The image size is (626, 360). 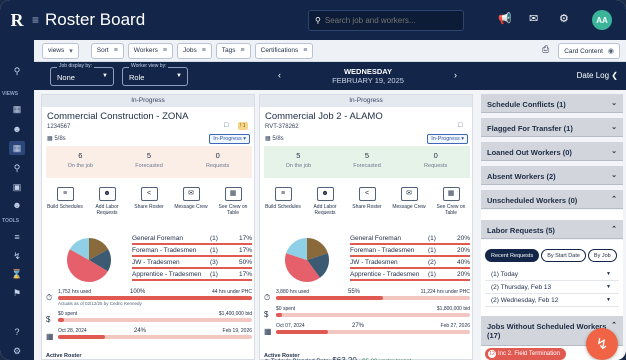 I want to click on worker-view-select: Worker view by: Role ▼, so click(x=155, y=74).